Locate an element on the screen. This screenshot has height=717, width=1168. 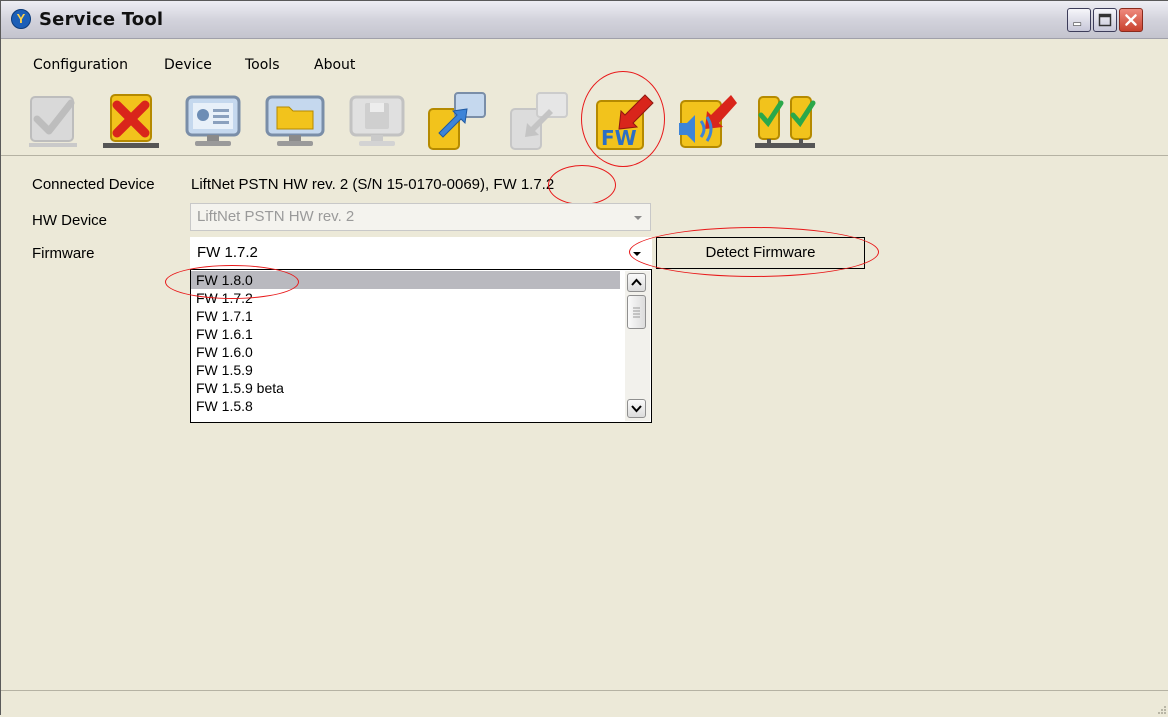
status-bar is located at coordinates (584, 703).